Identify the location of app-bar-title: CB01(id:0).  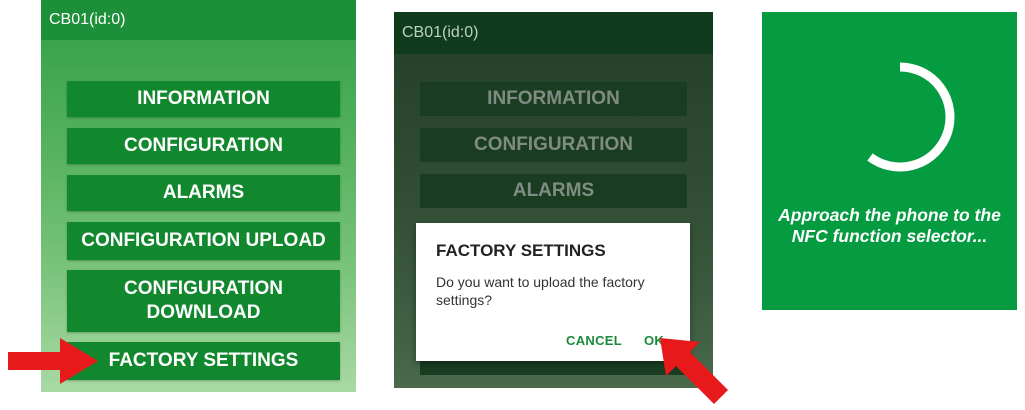
(198, 20).